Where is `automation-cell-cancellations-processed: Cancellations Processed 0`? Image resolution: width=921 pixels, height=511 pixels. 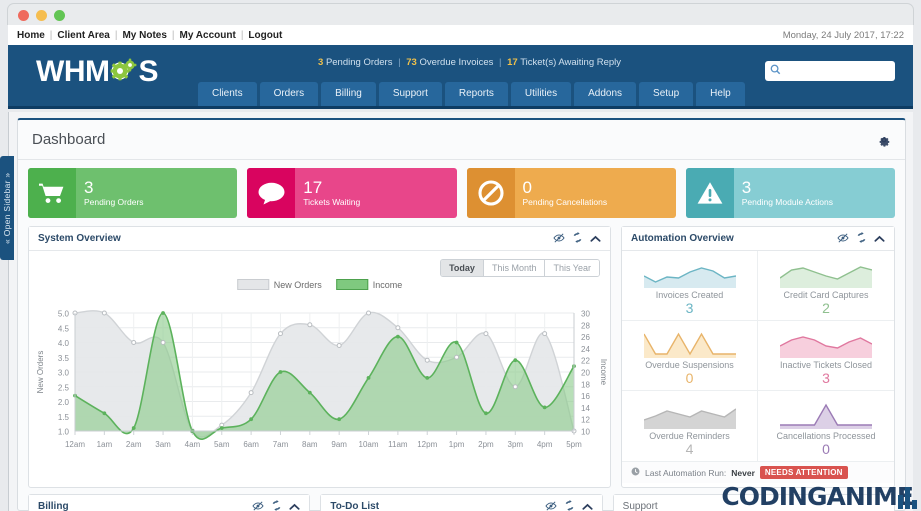
automation-cell-cancellations-processed: Cancellations Processed 0 is located at coordinates (826, 426).